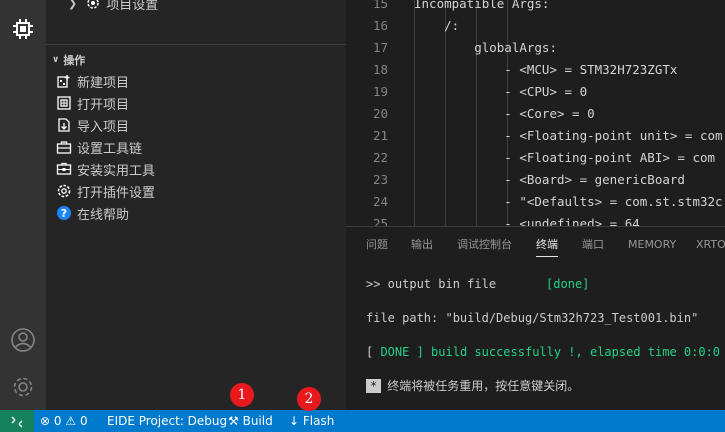 Image resolution: width=725 pixels, height=432 pixels. What do you see at coordinates (422, 245) in the screenshot?
I see `tab-output: 输出` at bounding box center [422, 245].